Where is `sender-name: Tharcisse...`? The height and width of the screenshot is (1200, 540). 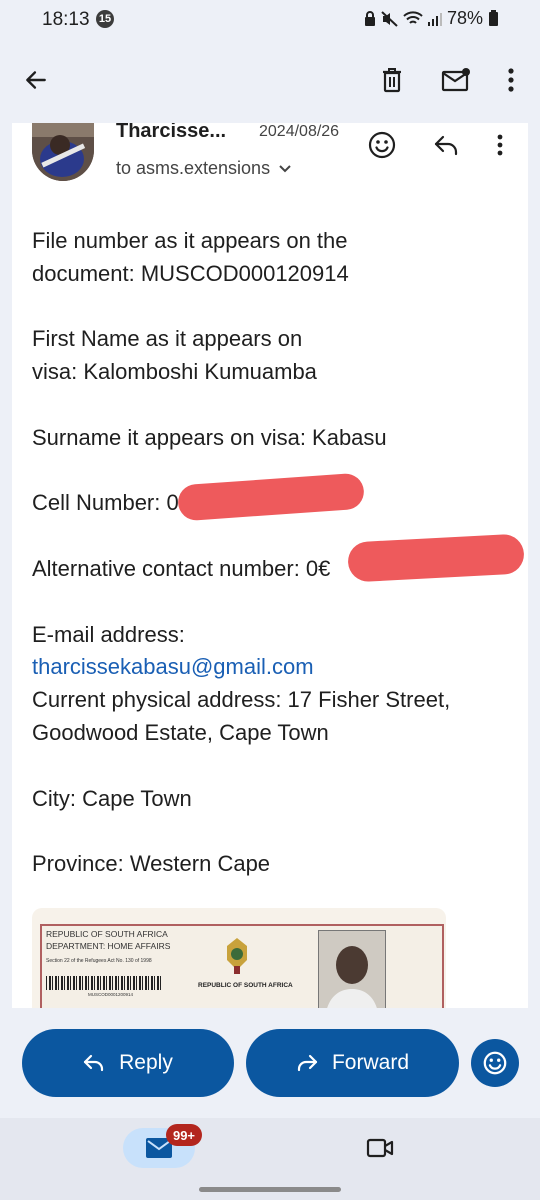
sender-name: Tharcisse... is located at coordinates (171, 133).